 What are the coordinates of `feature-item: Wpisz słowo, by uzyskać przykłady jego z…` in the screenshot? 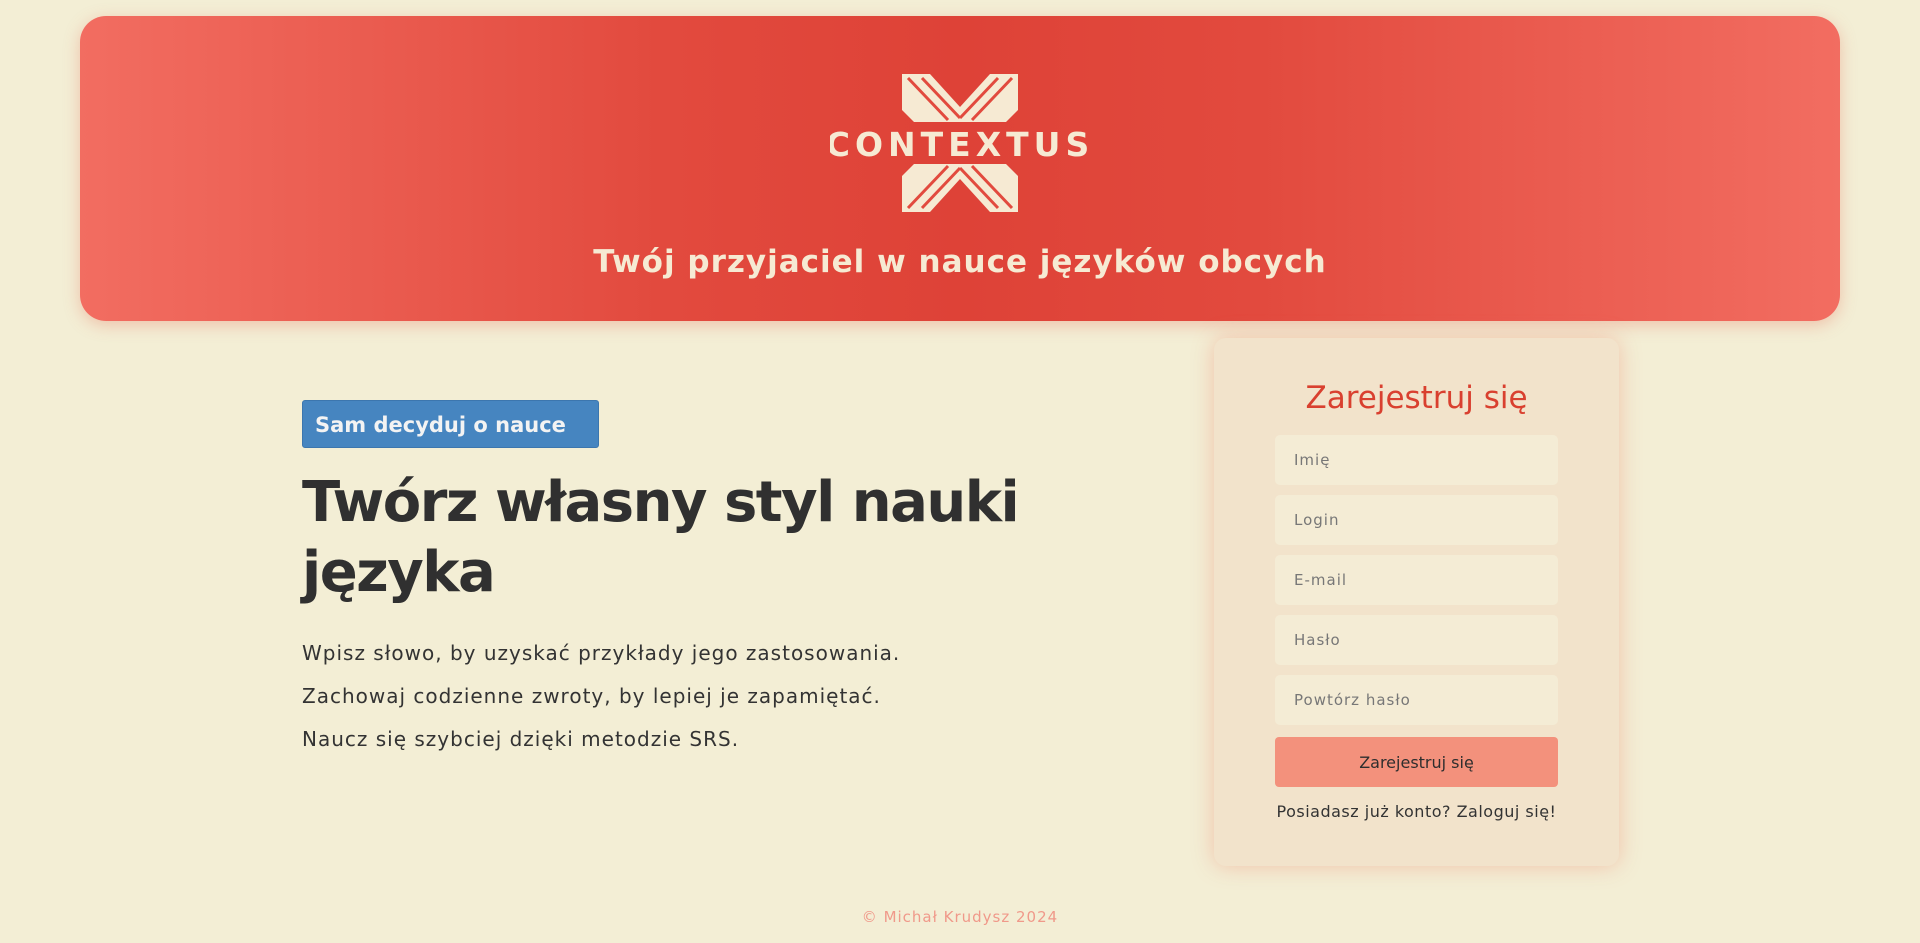 It's located at (601, 653).